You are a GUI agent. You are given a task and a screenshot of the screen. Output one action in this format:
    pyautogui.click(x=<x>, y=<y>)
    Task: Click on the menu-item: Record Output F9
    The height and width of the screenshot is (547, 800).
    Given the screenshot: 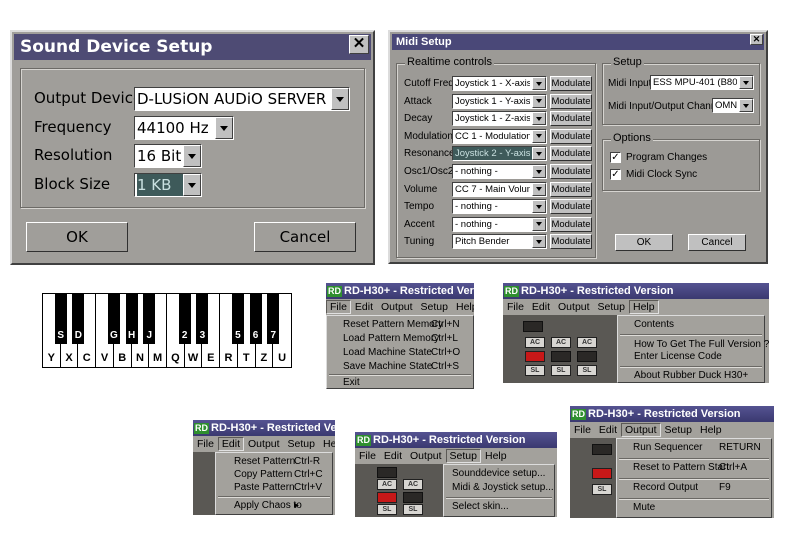 What is the action you would take?
    pyautogui.click(x=694, y=488)
    